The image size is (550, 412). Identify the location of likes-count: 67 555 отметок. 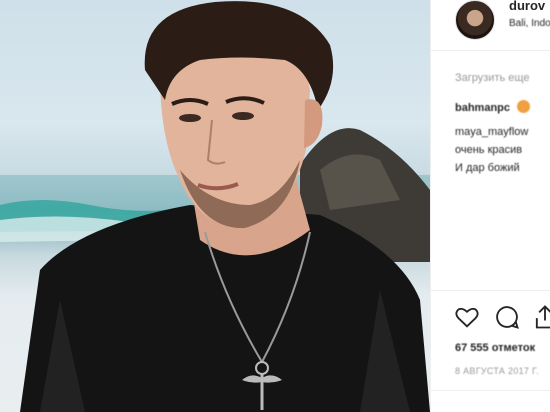
(495, 348).